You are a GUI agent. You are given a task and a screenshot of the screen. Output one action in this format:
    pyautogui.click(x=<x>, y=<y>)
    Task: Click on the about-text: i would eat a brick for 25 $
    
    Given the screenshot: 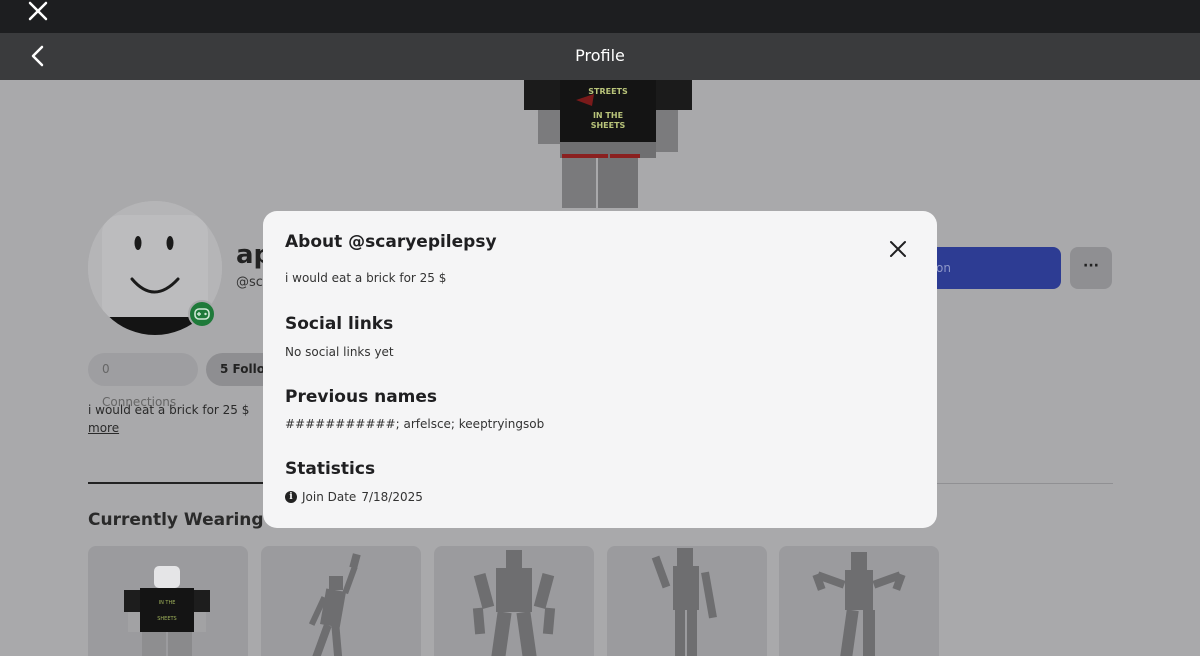 What is the action you would take?
    pyautogui.click(x=366, y=278)
    